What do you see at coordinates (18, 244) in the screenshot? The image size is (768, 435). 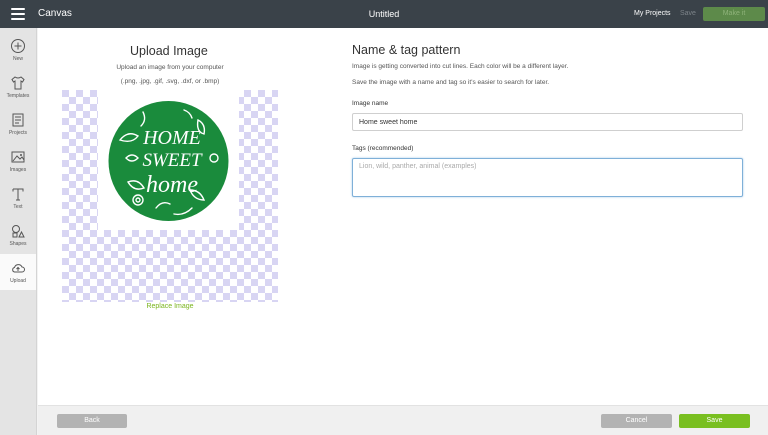 I see `sidebar-item-label: Shapes` at bounding box center [18, 244].